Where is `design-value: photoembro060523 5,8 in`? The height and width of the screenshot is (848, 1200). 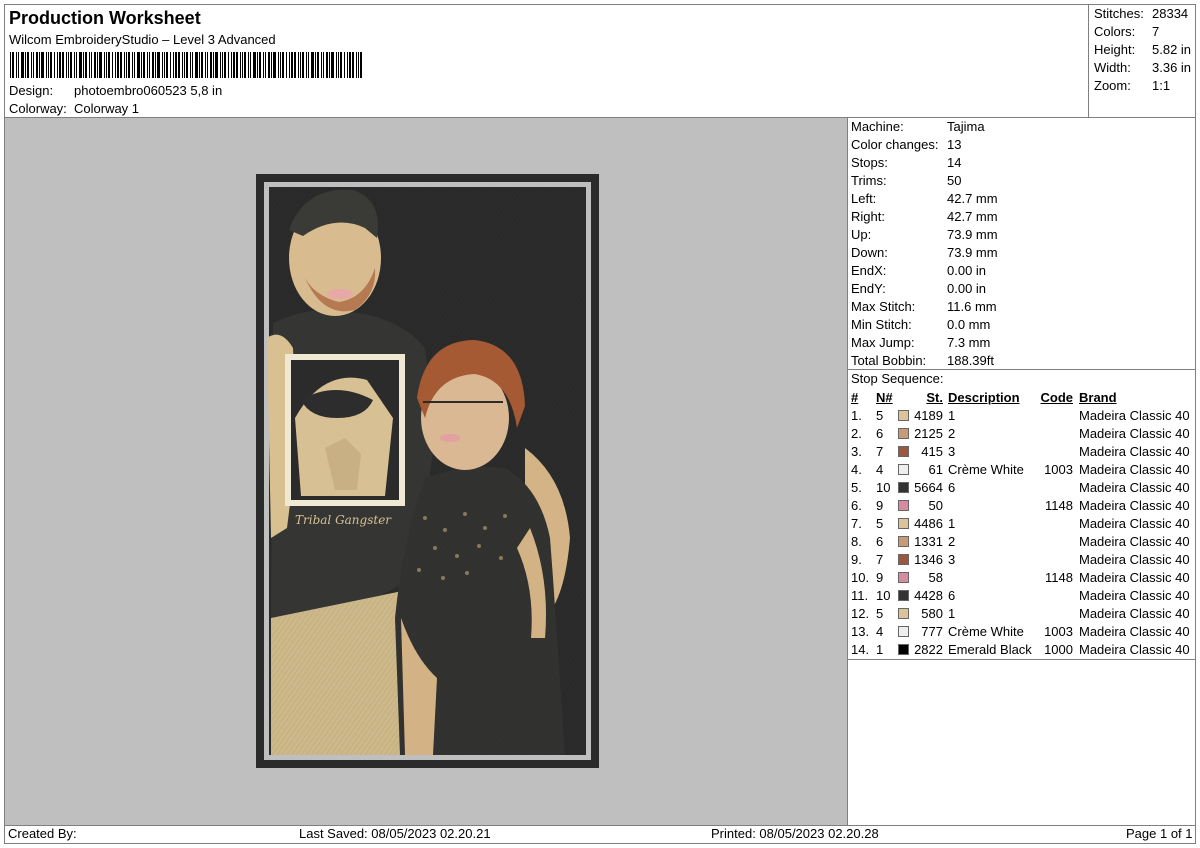
design-value: photoembro060523 5,8 in is located at coordinates (148, 90).